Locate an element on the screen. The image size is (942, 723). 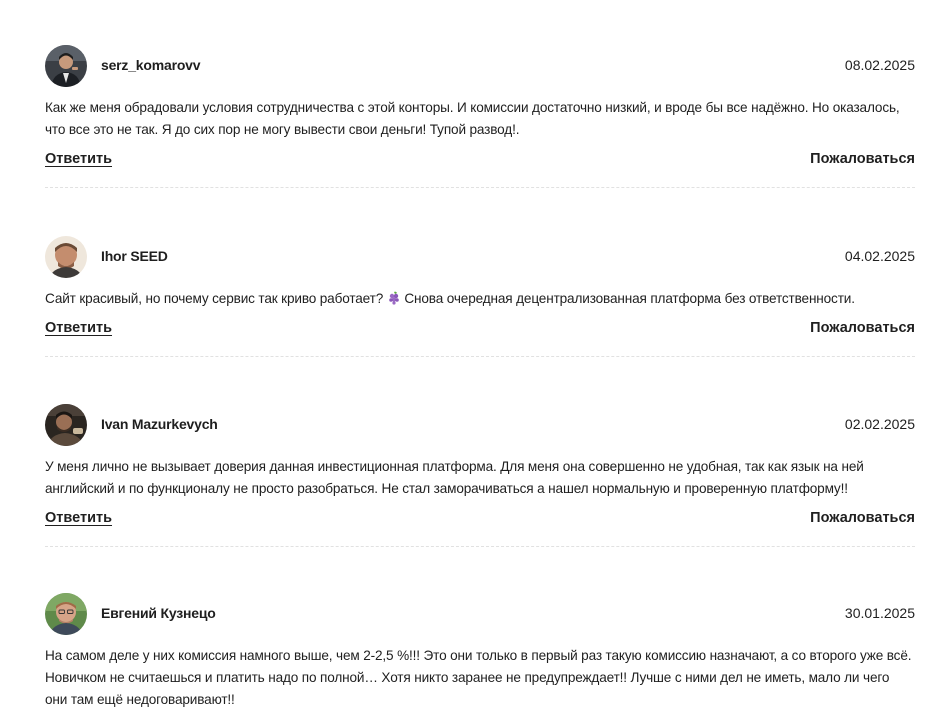
comment-header: Евгений Кузнецо 30.01.2025 is located at coordinates (480, 614).